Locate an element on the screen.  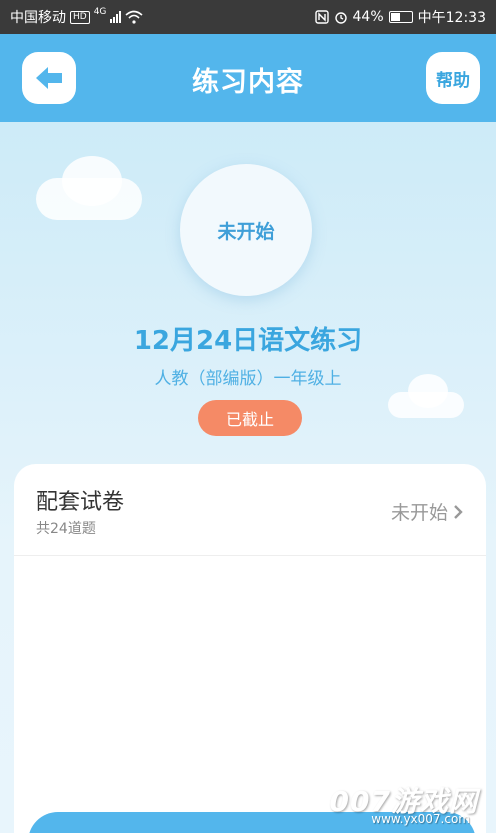
signal-icon is located at coordinates (116, 17).